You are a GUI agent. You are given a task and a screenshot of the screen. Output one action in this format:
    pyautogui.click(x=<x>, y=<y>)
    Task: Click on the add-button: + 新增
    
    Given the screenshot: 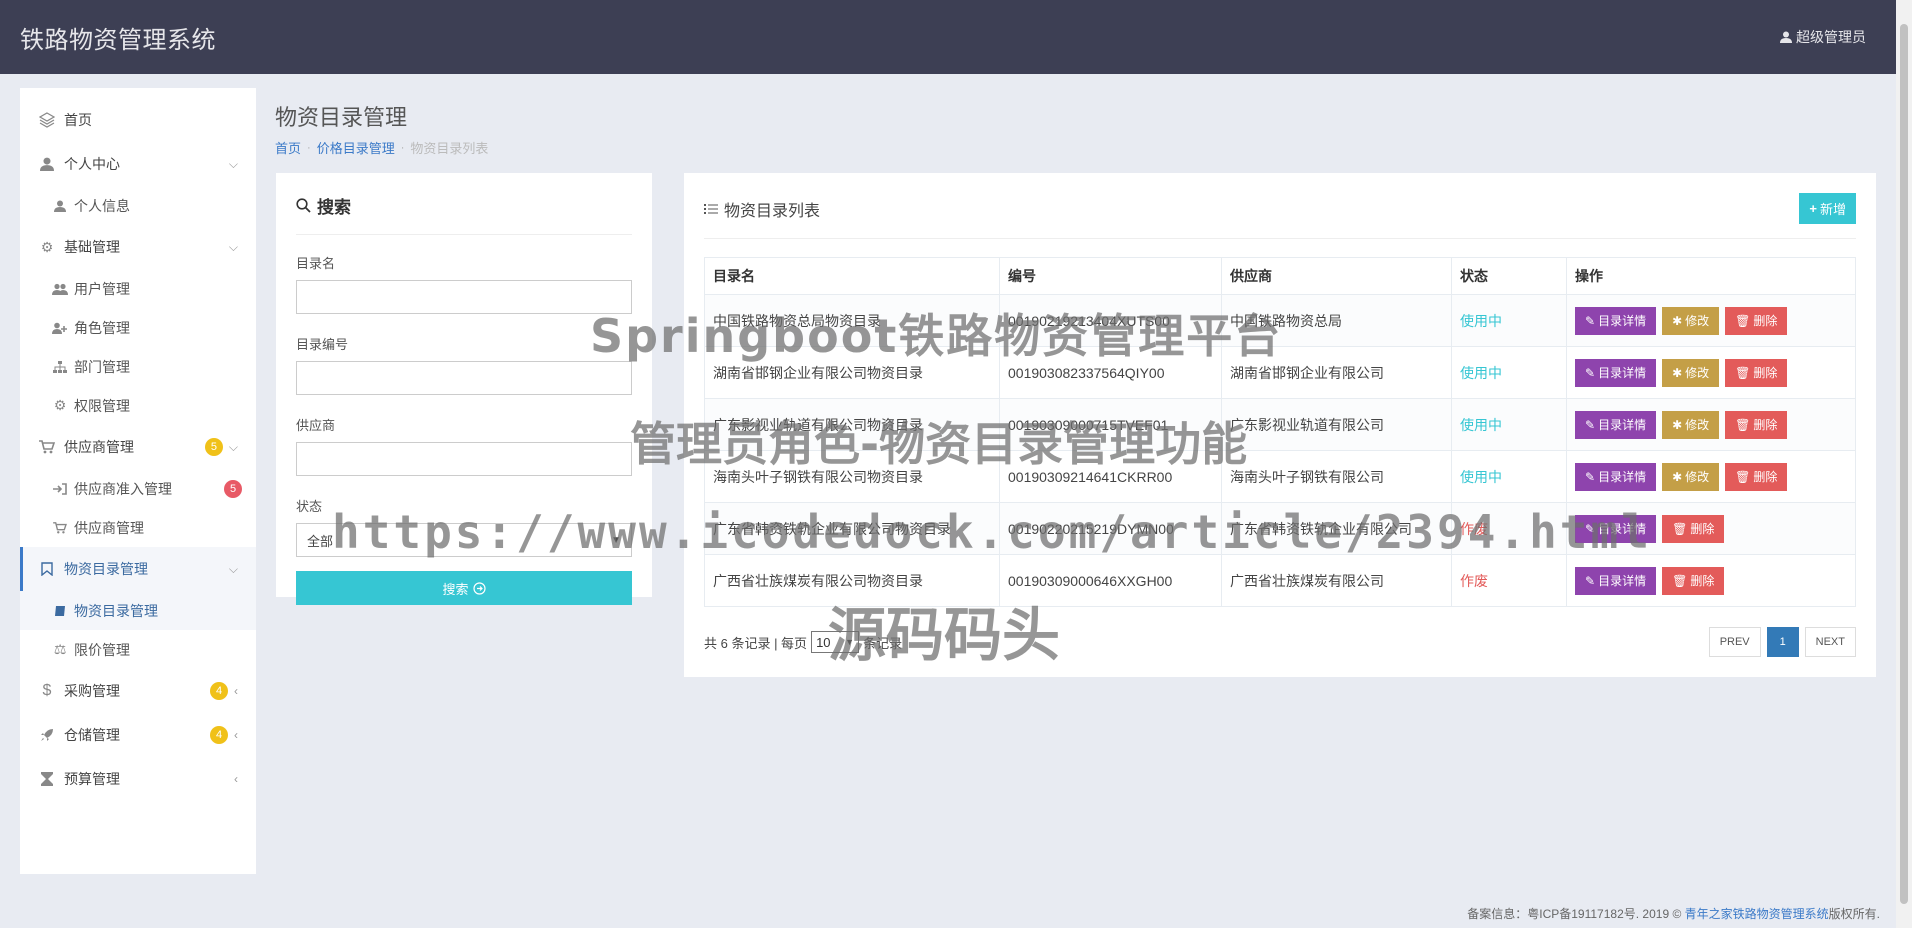 What is the action you would take?
    pyautogui.click(x=1827, y=208)
    